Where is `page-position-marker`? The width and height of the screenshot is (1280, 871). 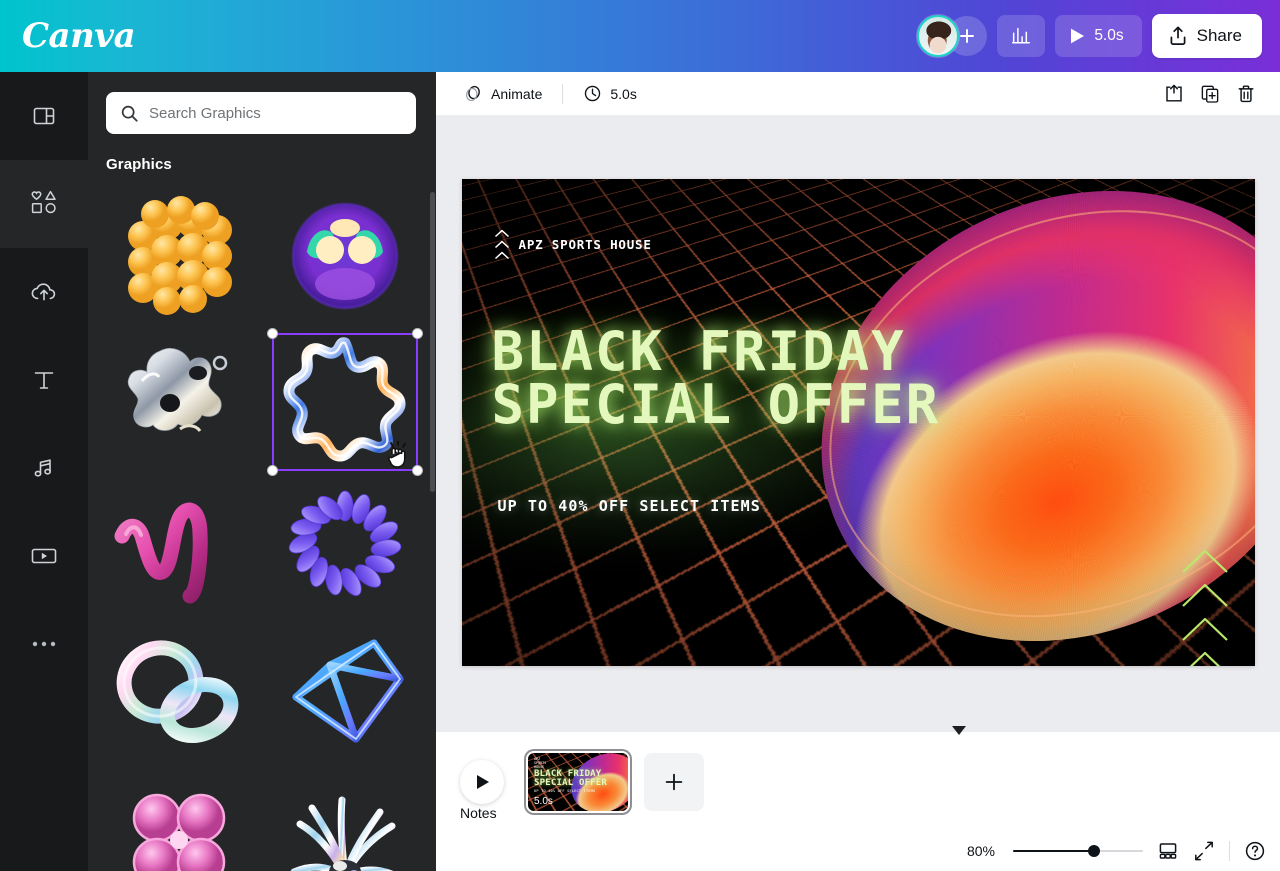
page-position-marker is located at coordinates (959, 730).